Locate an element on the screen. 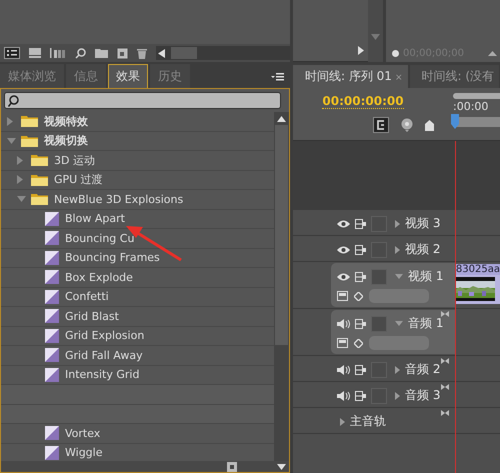  up-chevron-icon is located at coordinates (492, 53).